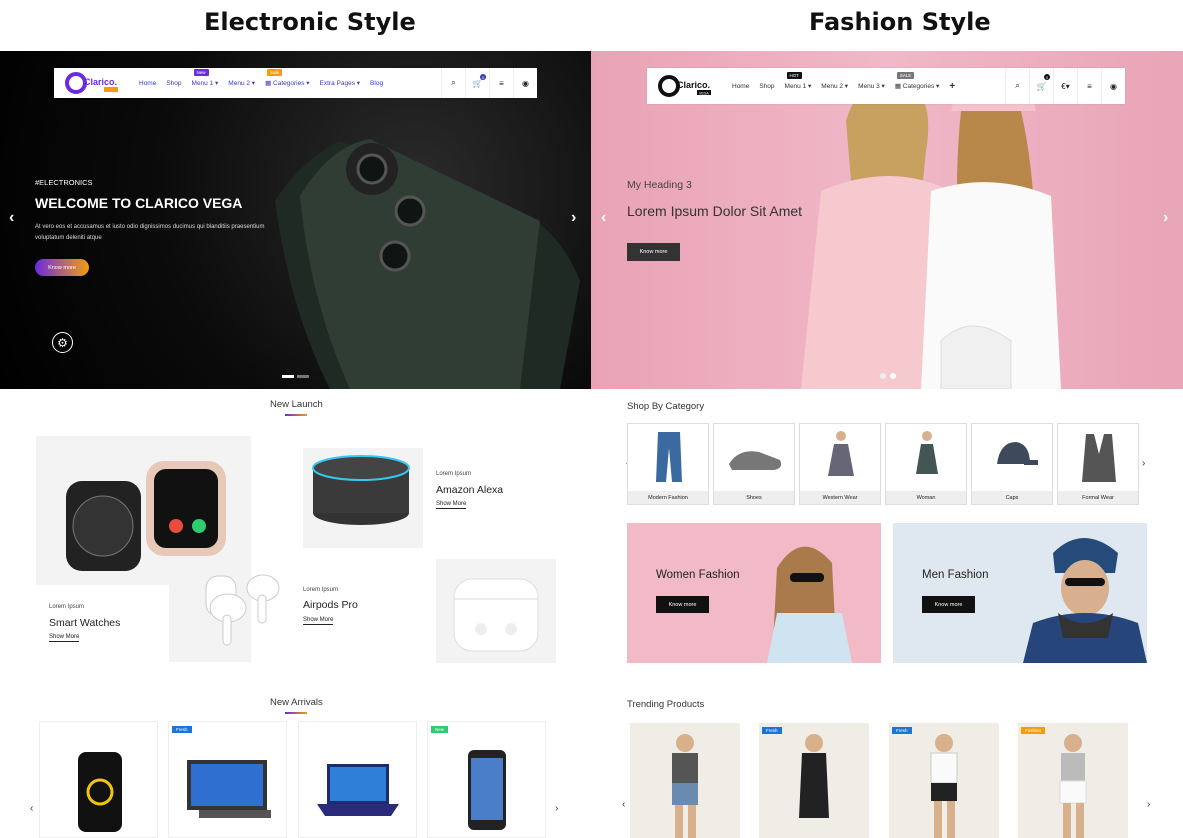 The width and height of the screenshot is (1183, 838). What do you see at coordinates (798, 81) in the screenshot?
I see `nav-menu-1: HOT Menu 1 ▾` at bounding box center [798, 81].